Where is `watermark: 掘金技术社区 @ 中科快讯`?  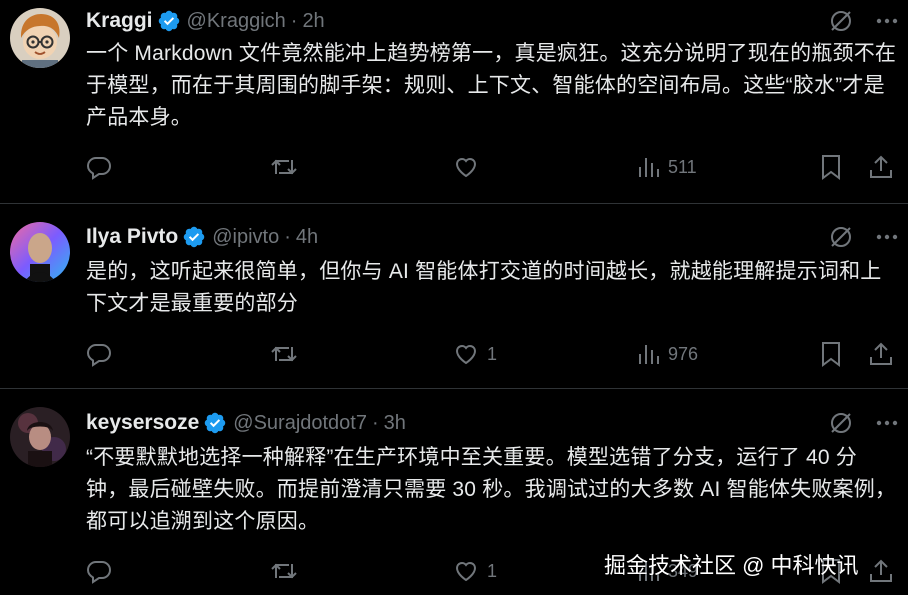
watermark: 掘金技术社区 @ 中科快讯 is located at coordinates (731, 565).